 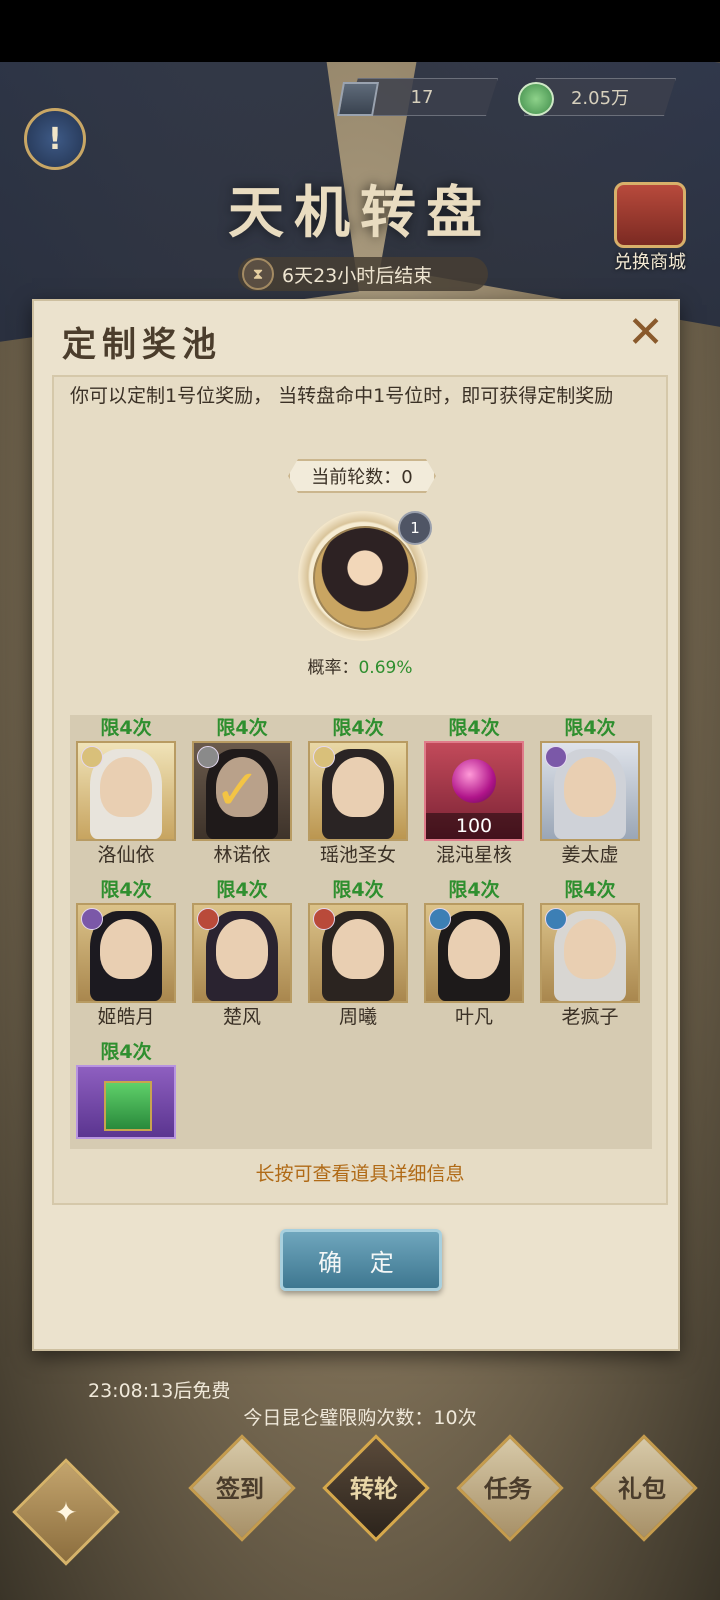 I want to click on nav-label: 转轮, so click(x=374, y=1488).